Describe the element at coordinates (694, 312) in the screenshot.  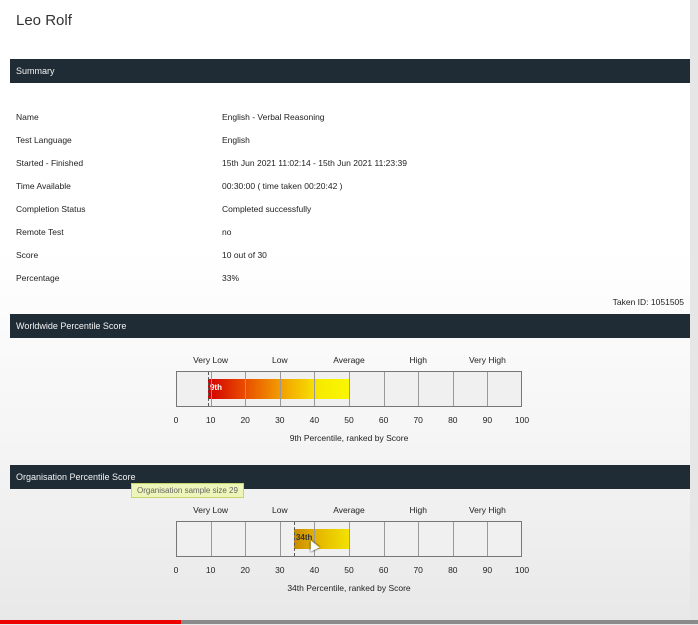
I see `scrollbar-track` at that location.